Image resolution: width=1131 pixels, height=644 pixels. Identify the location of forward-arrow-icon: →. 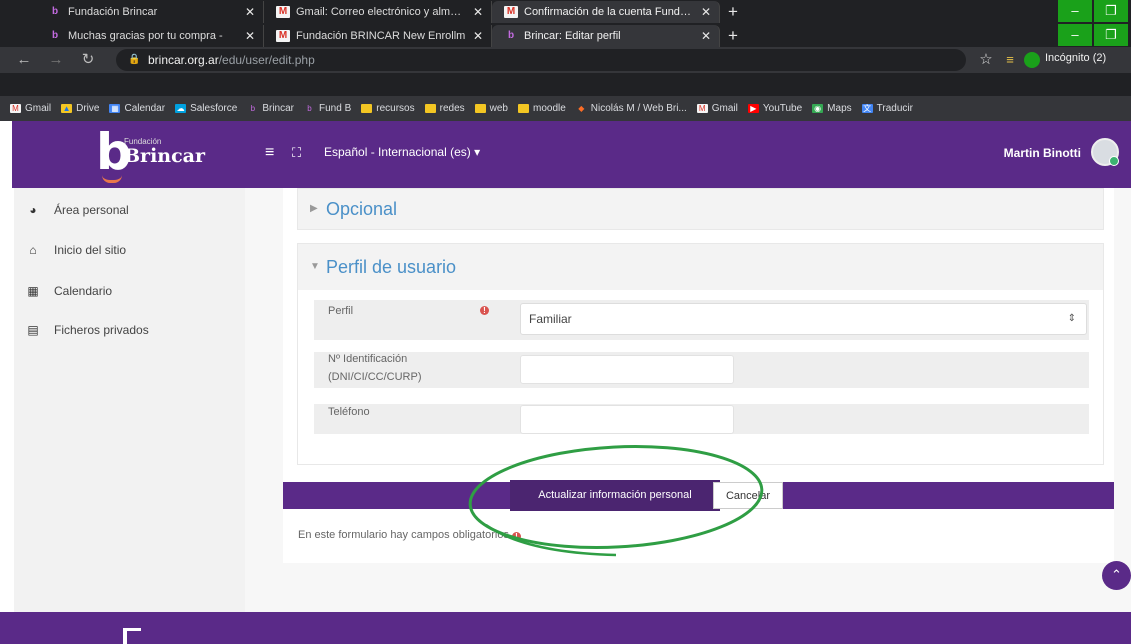
(56, 60).